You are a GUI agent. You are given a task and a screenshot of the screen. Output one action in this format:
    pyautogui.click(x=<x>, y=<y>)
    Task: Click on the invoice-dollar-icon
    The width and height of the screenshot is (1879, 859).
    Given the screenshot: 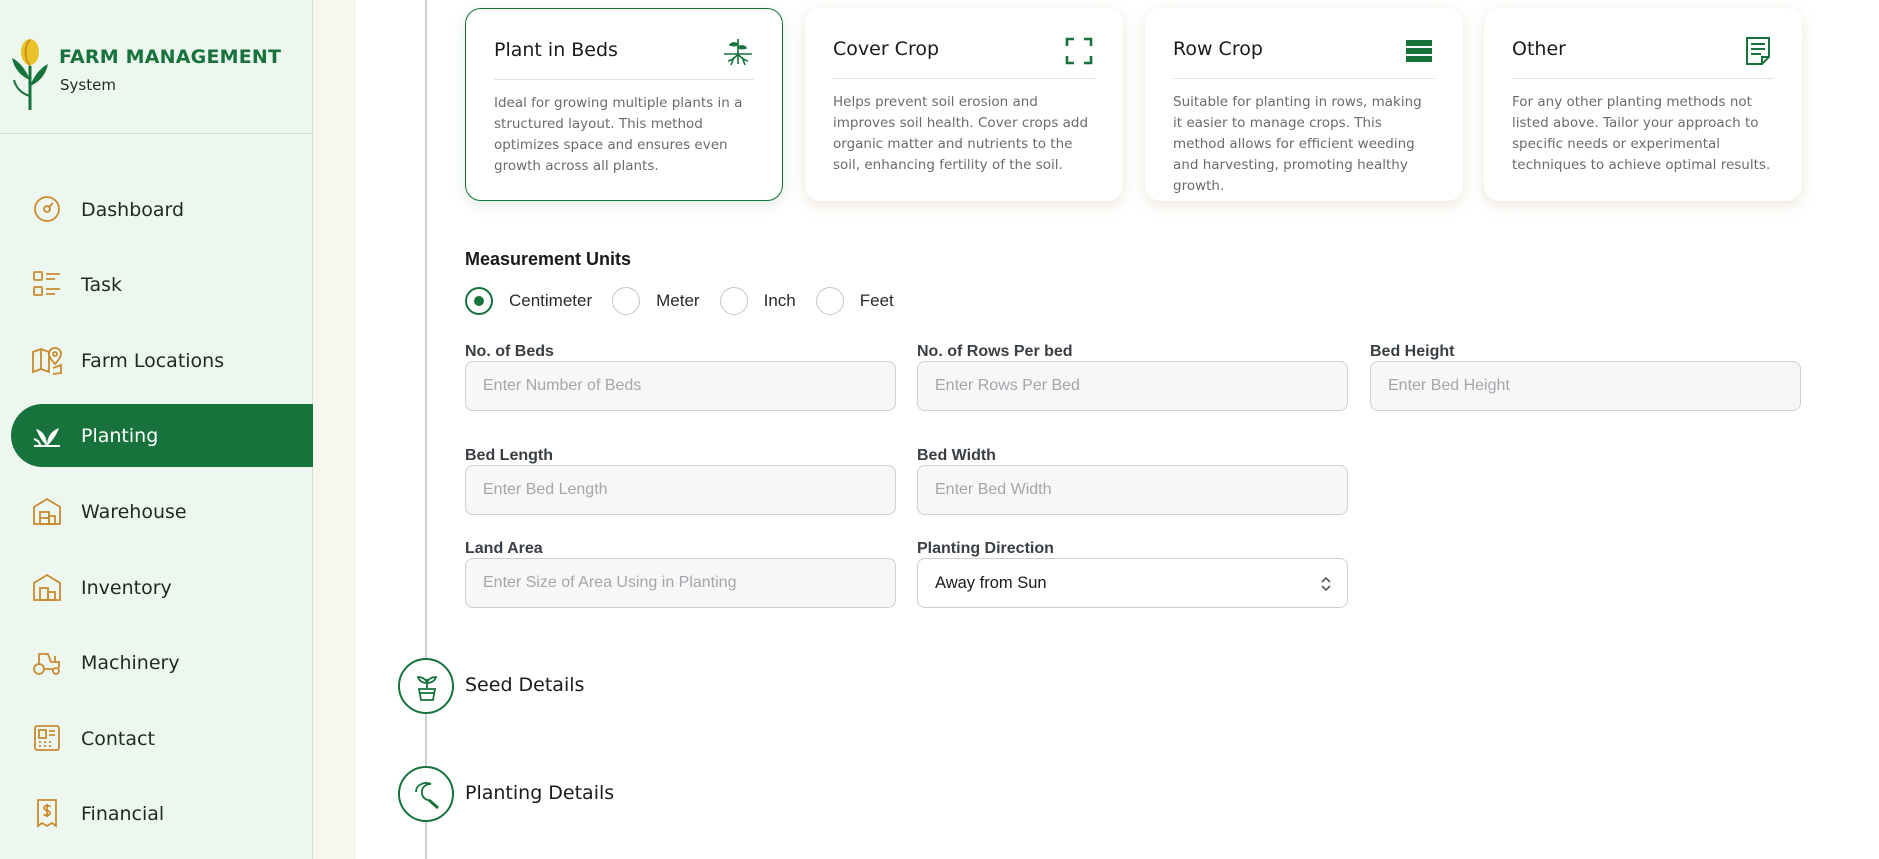 What is the action you would take?
    pyautogui.click(x=47, y=813)
    